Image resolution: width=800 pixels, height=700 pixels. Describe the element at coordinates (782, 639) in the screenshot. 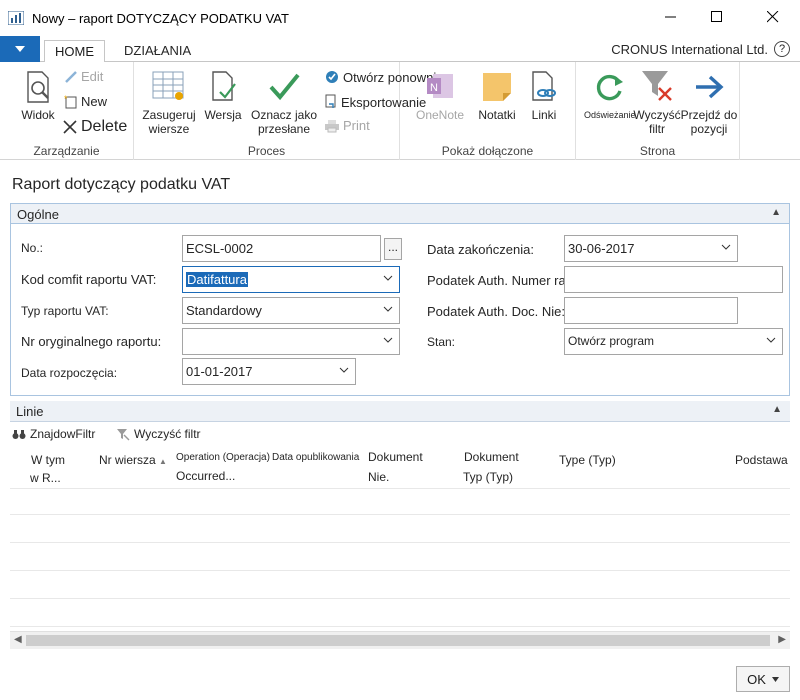

I see `scroll-right-icon: ▶` at that location.